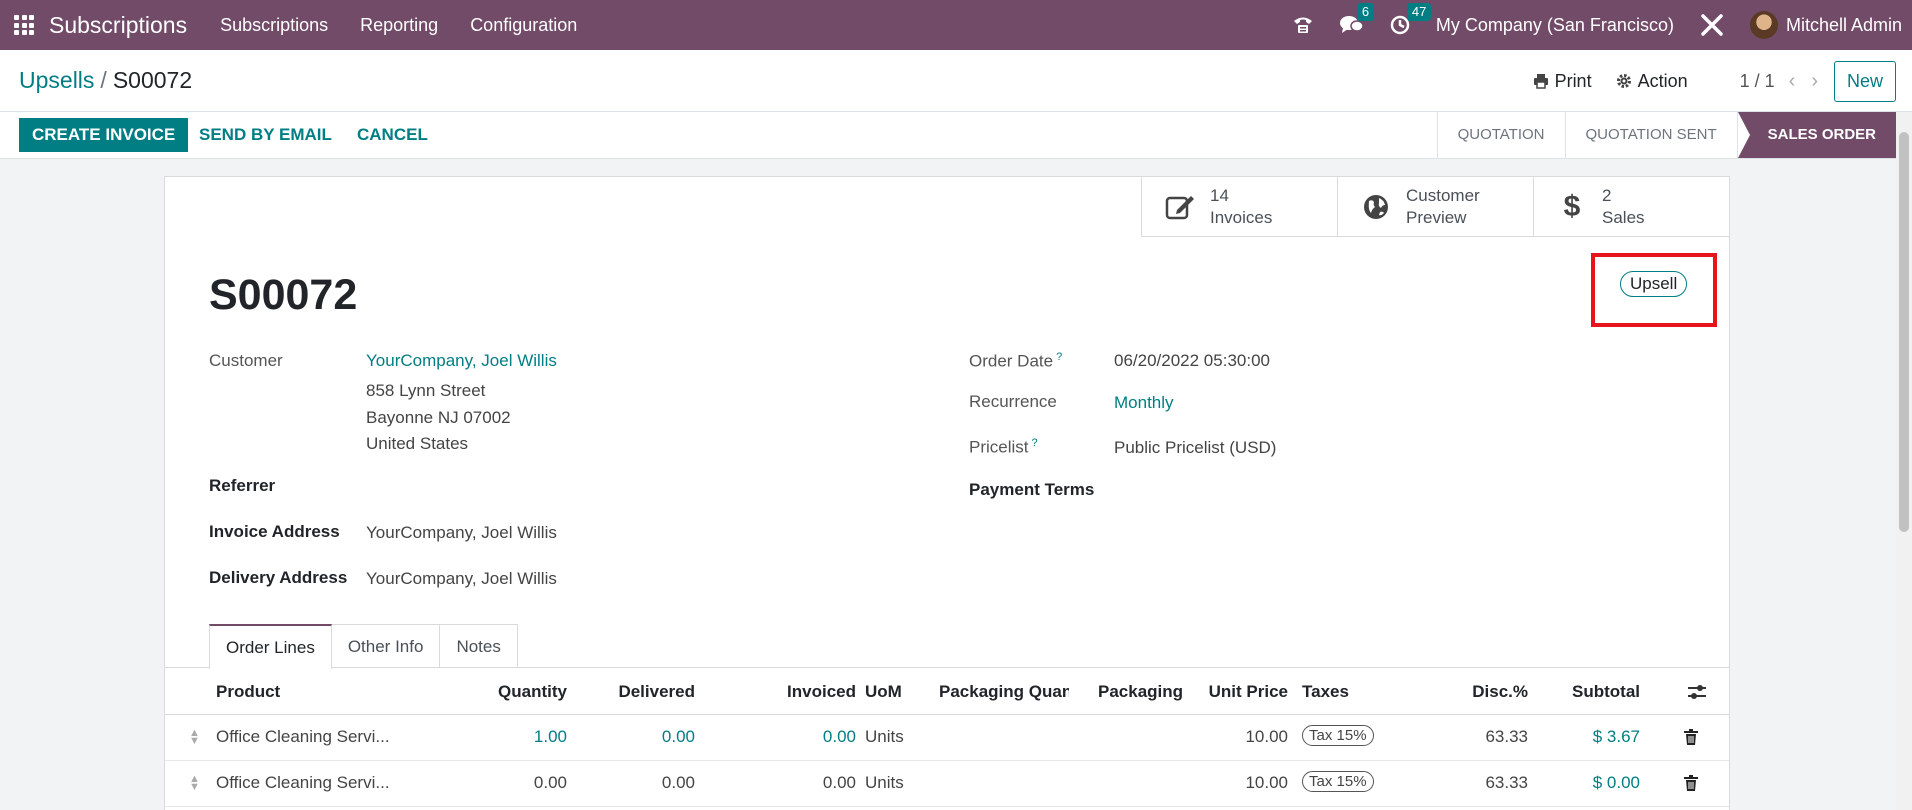  Describe the element at coordinates (1757, 81) in the screenshot. I see `pager-value: 1 / 1` at that location.